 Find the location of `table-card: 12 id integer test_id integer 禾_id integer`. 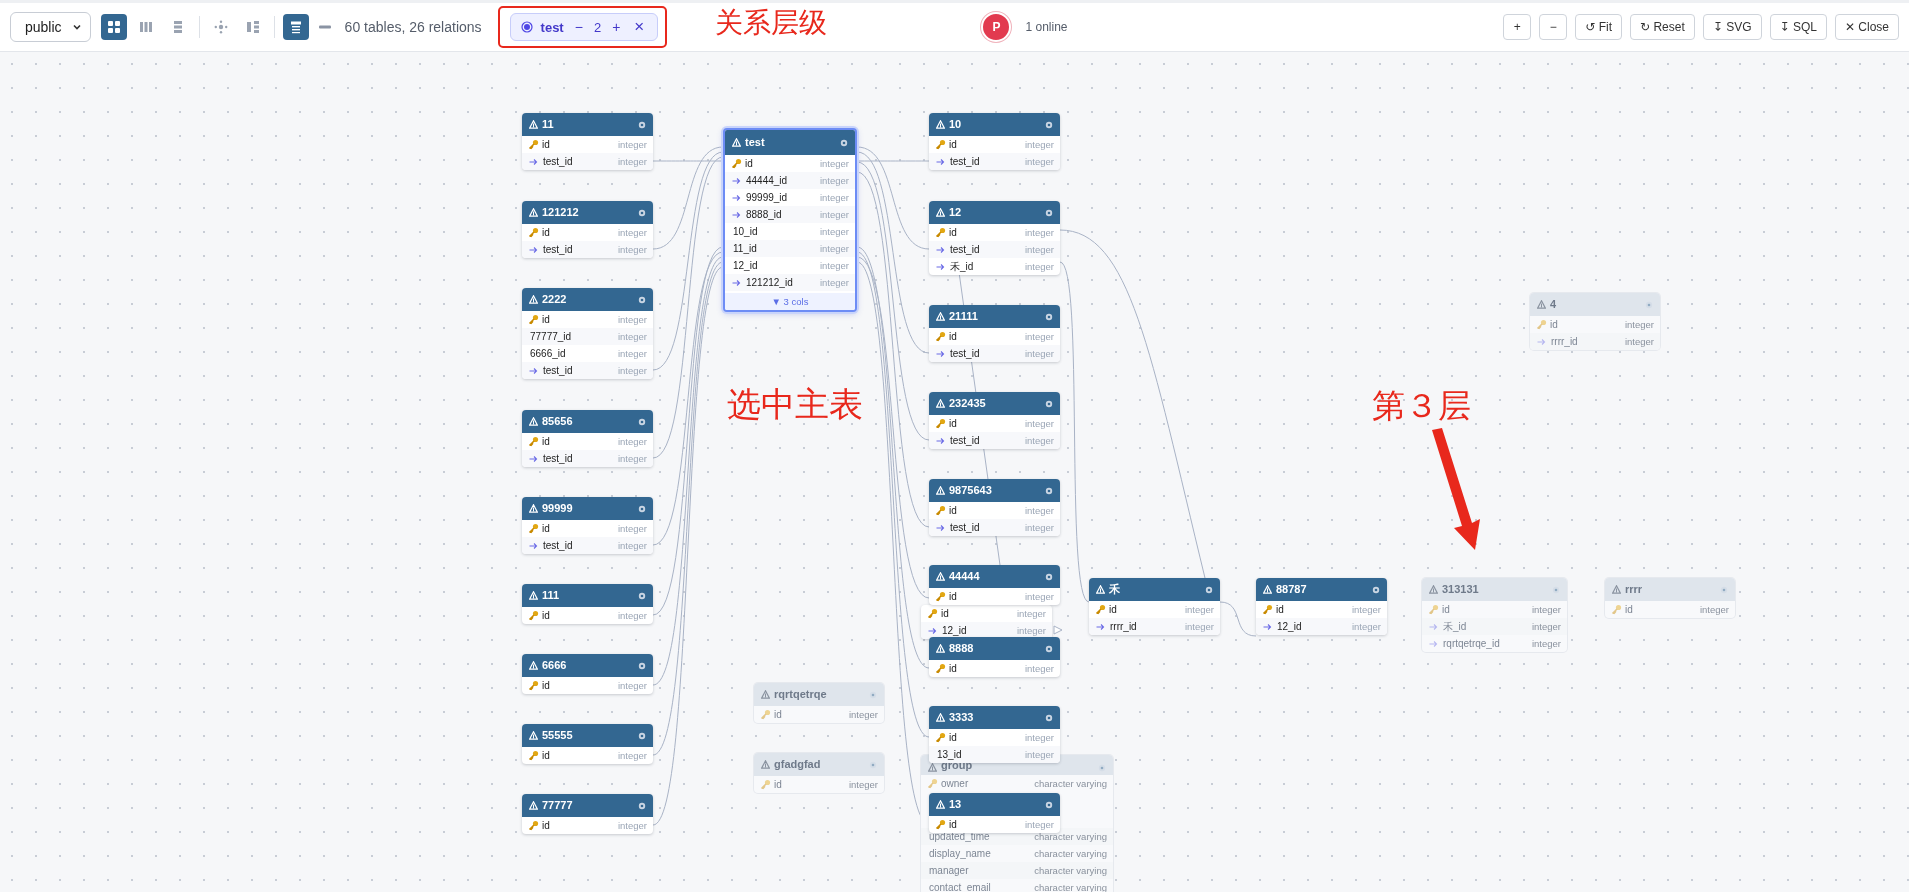

table-card: 12 id integer test_id integer 禾_id integer is located at coordinates (994, 238).